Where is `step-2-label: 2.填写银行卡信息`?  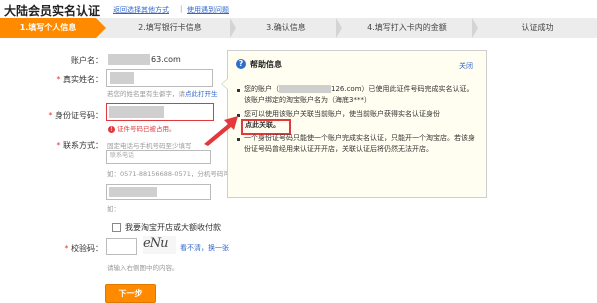 step-2-label: 2.填写银行卡信息 is located at coordinates (170, 27).